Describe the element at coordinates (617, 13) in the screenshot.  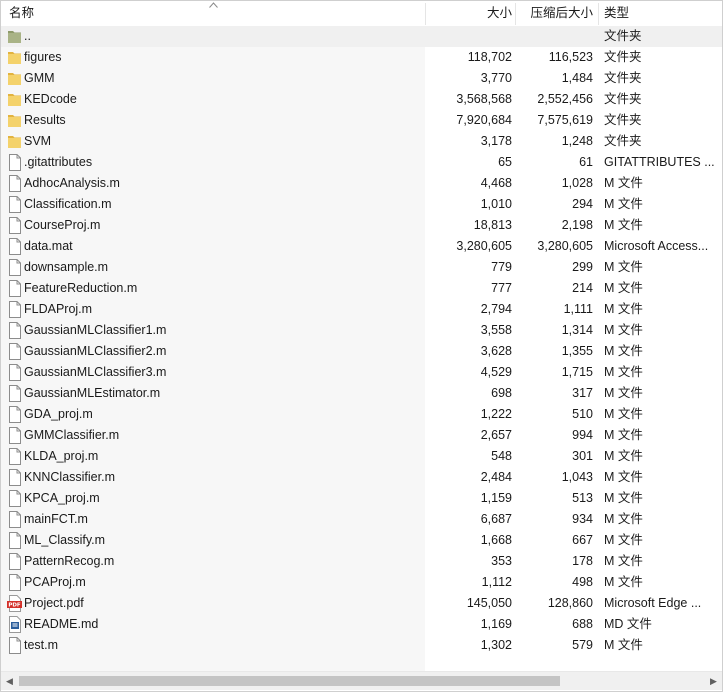
I see `column-header-type-label: 类型` at that location.